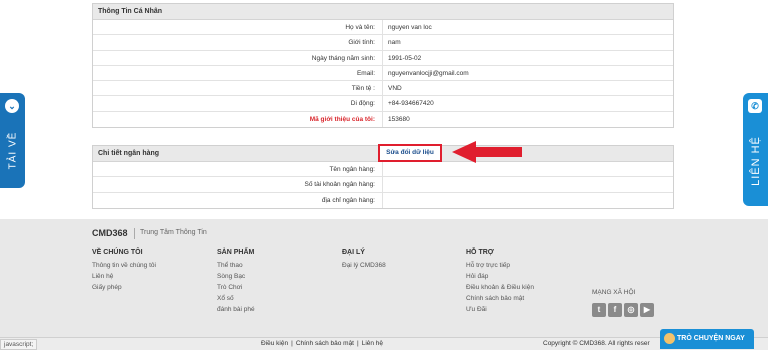  Describe the element at coordinates (236, 287) in the screenshot. I see `footer-link: Trò Chơi` at that location.